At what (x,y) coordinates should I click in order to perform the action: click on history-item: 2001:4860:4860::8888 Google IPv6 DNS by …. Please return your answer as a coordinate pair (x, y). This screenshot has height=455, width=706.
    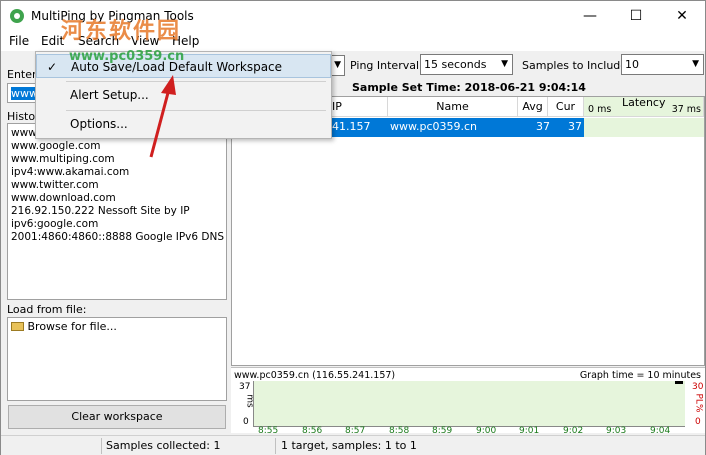
    Looking at the image, I should click on (118, 237).